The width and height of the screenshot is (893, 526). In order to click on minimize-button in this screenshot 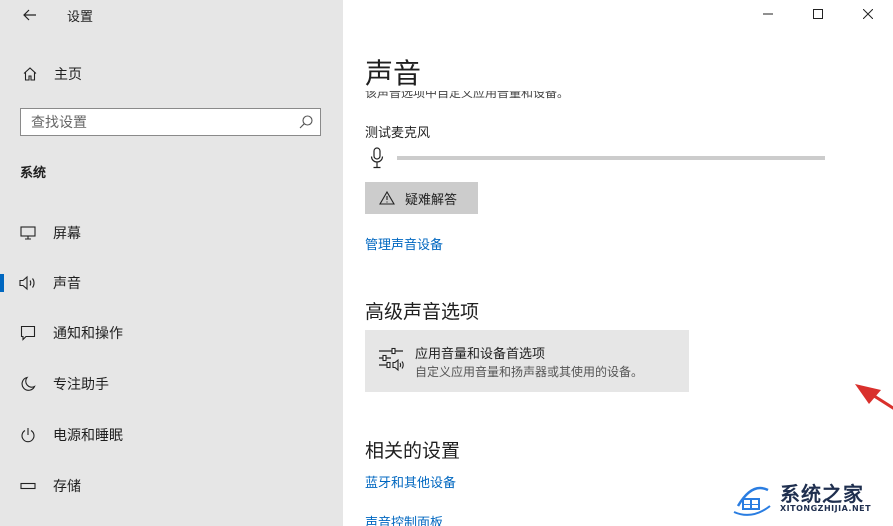, I will do `click(768, 14)`.